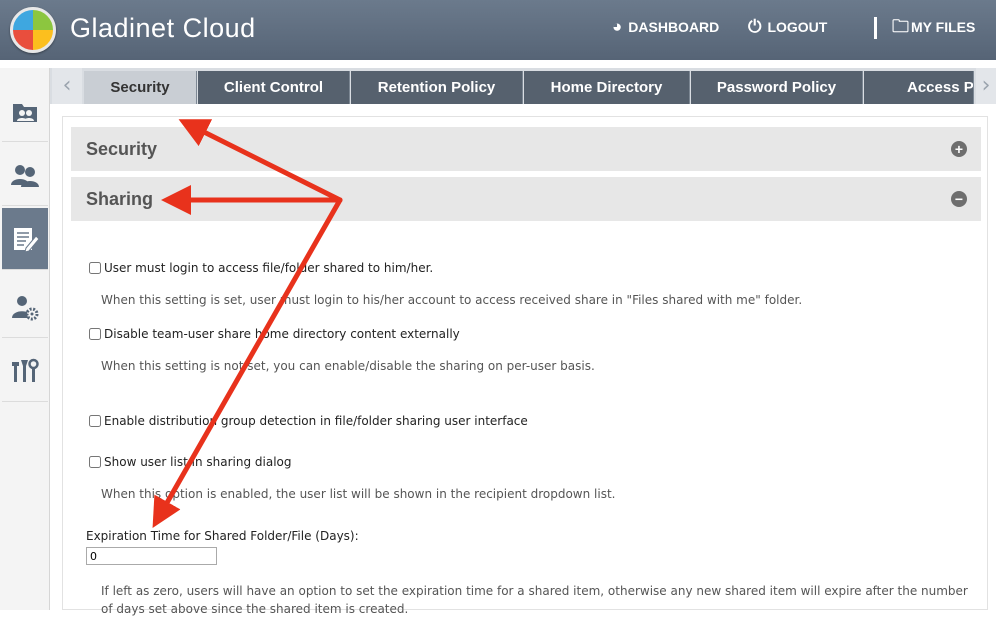 The width and height of the screenshot is (996, 618). What do you see at coordinates (959, 149) in the screenshot?
I see `expand-icon: +` at bounding box center [959, 149].